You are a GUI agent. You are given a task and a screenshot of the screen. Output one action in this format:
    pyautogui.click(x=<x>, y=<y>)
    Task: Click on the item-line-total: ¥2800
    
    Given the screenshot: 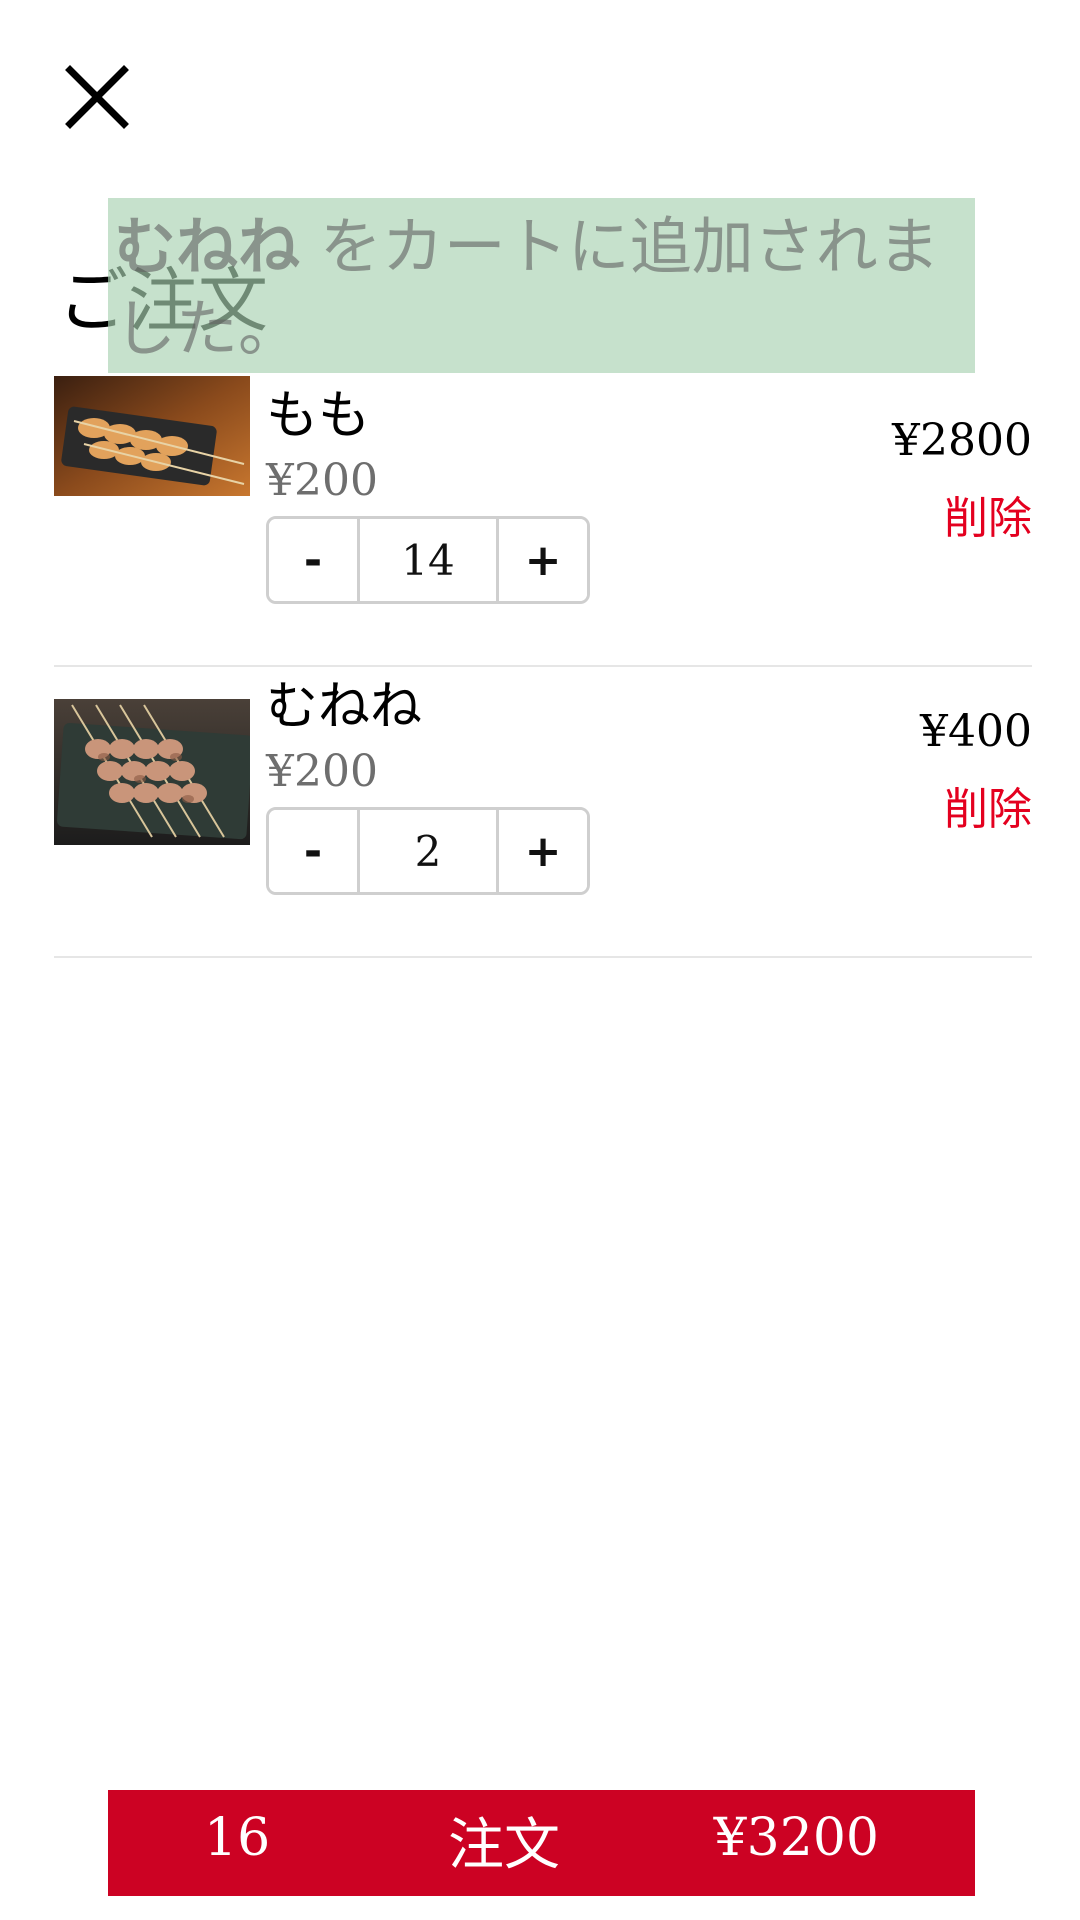 What is the action you would take?
    pyautogui.click(x=962, y=440)
    